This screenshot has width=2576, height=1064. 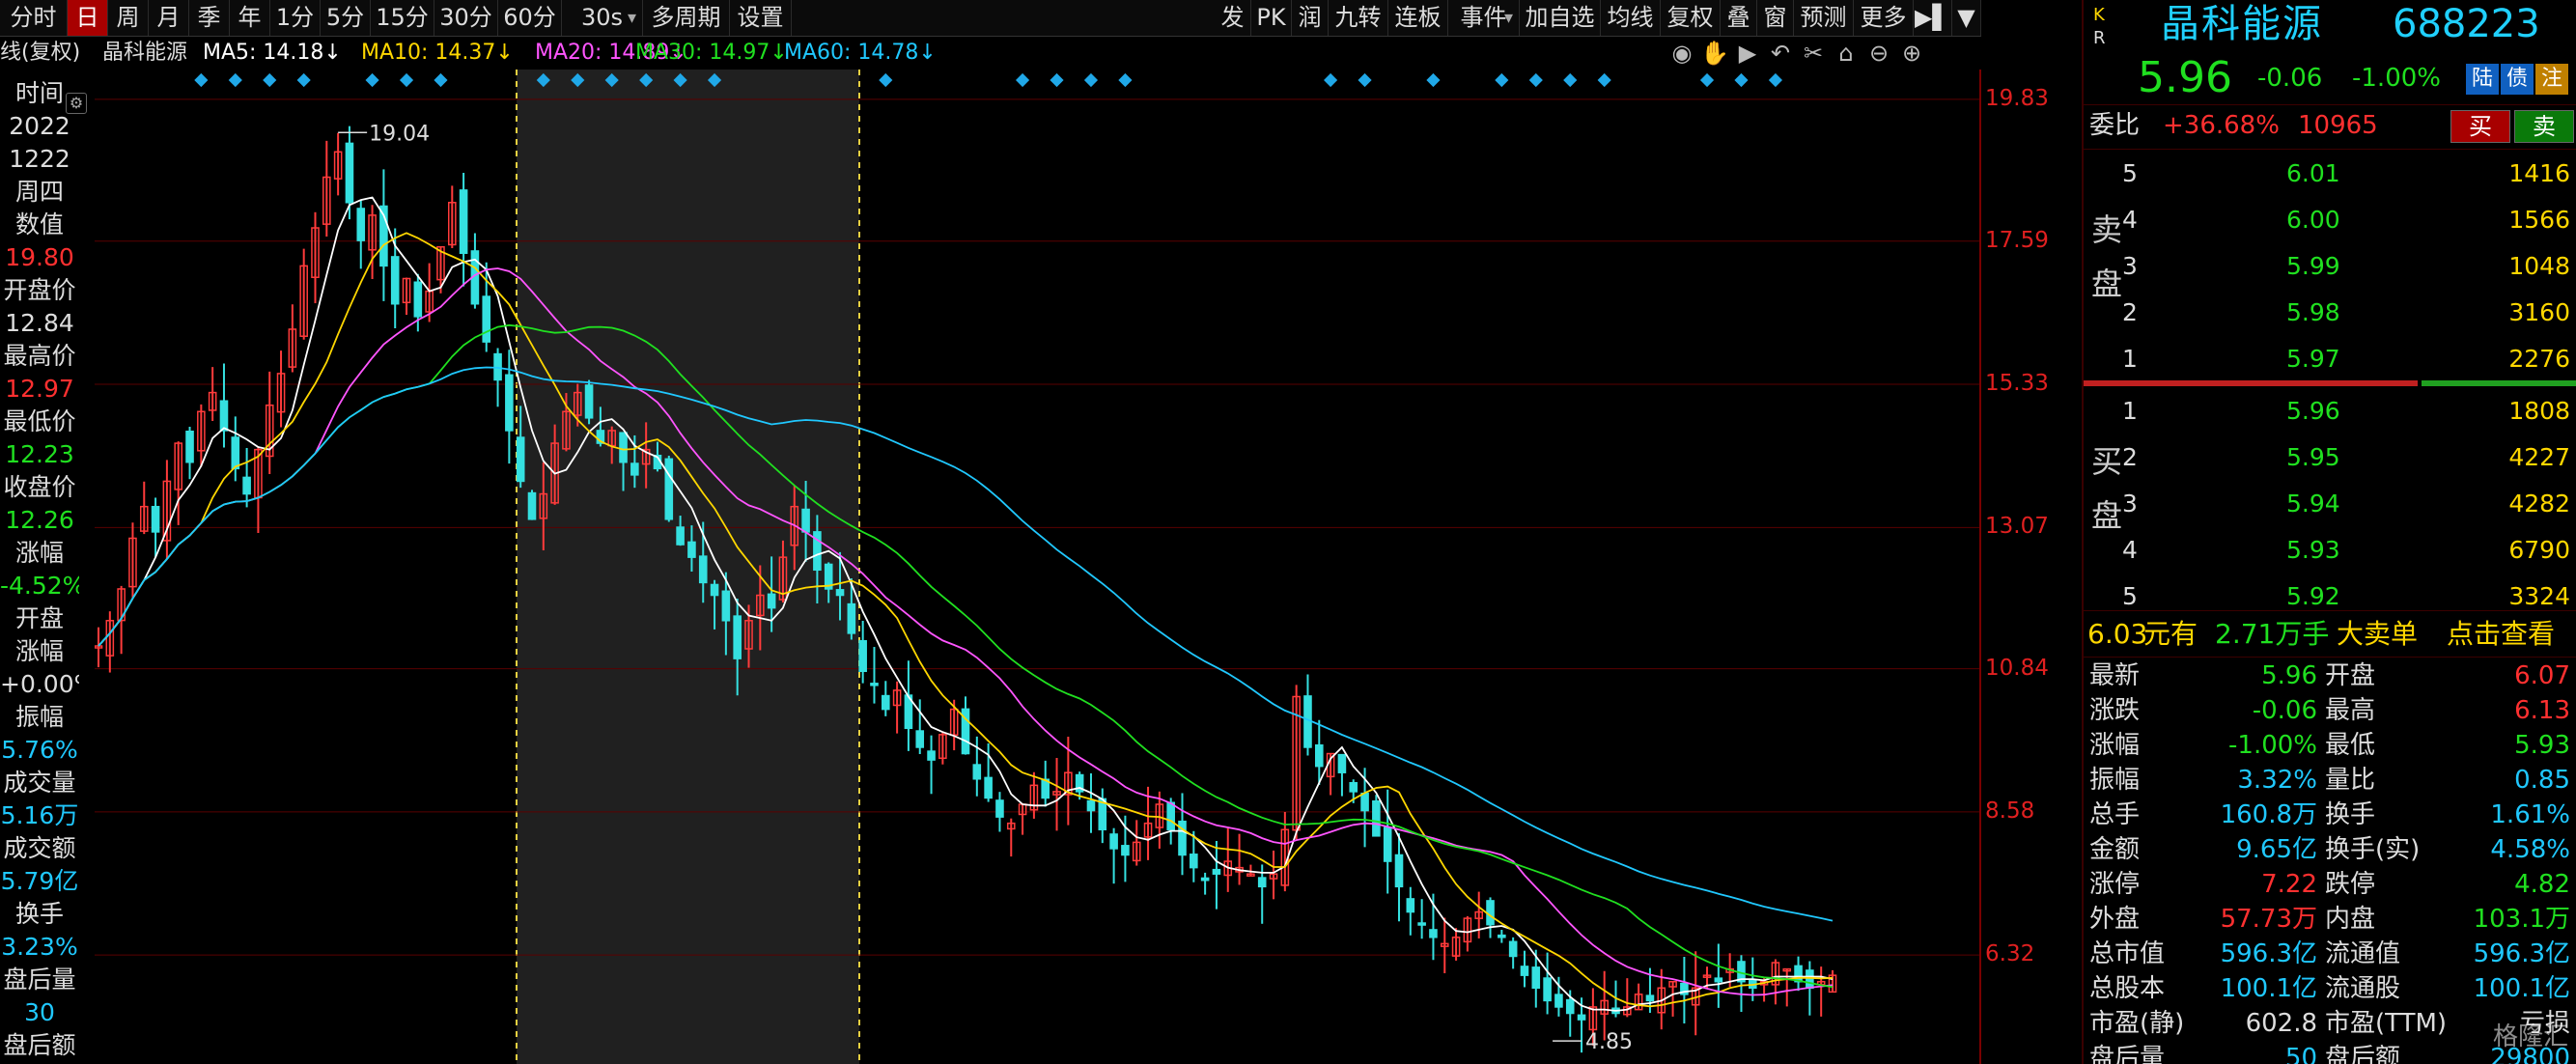 I want to click on toolbar-button: 窗, so click(x=1776, y=18).